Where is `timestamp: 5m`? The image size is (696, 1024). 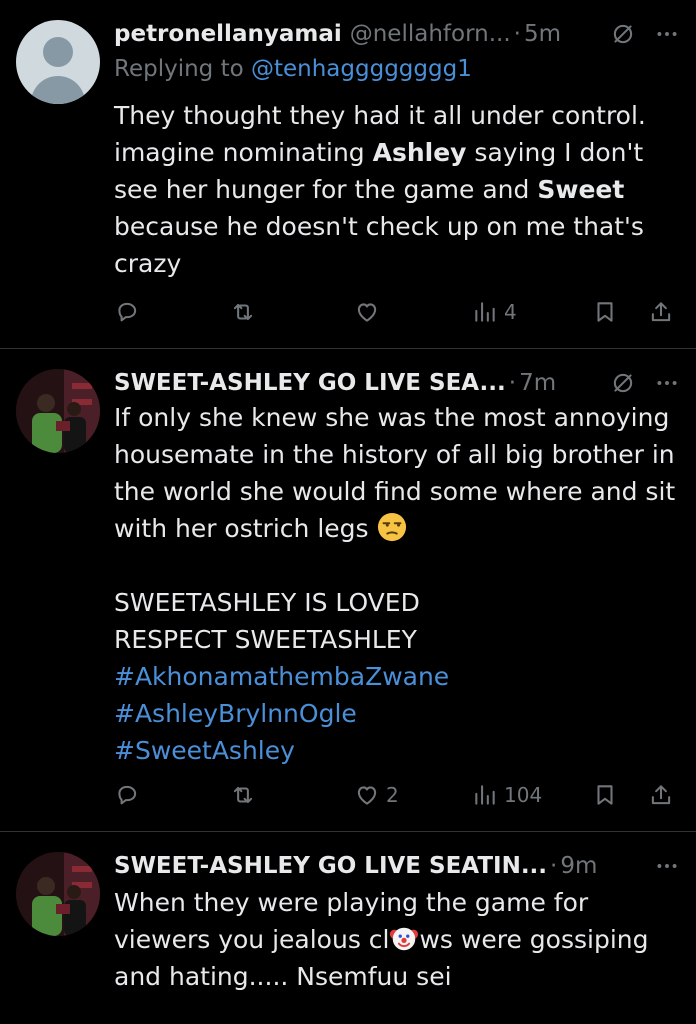 timestamp: 5m is located at coordinates (542, 34).